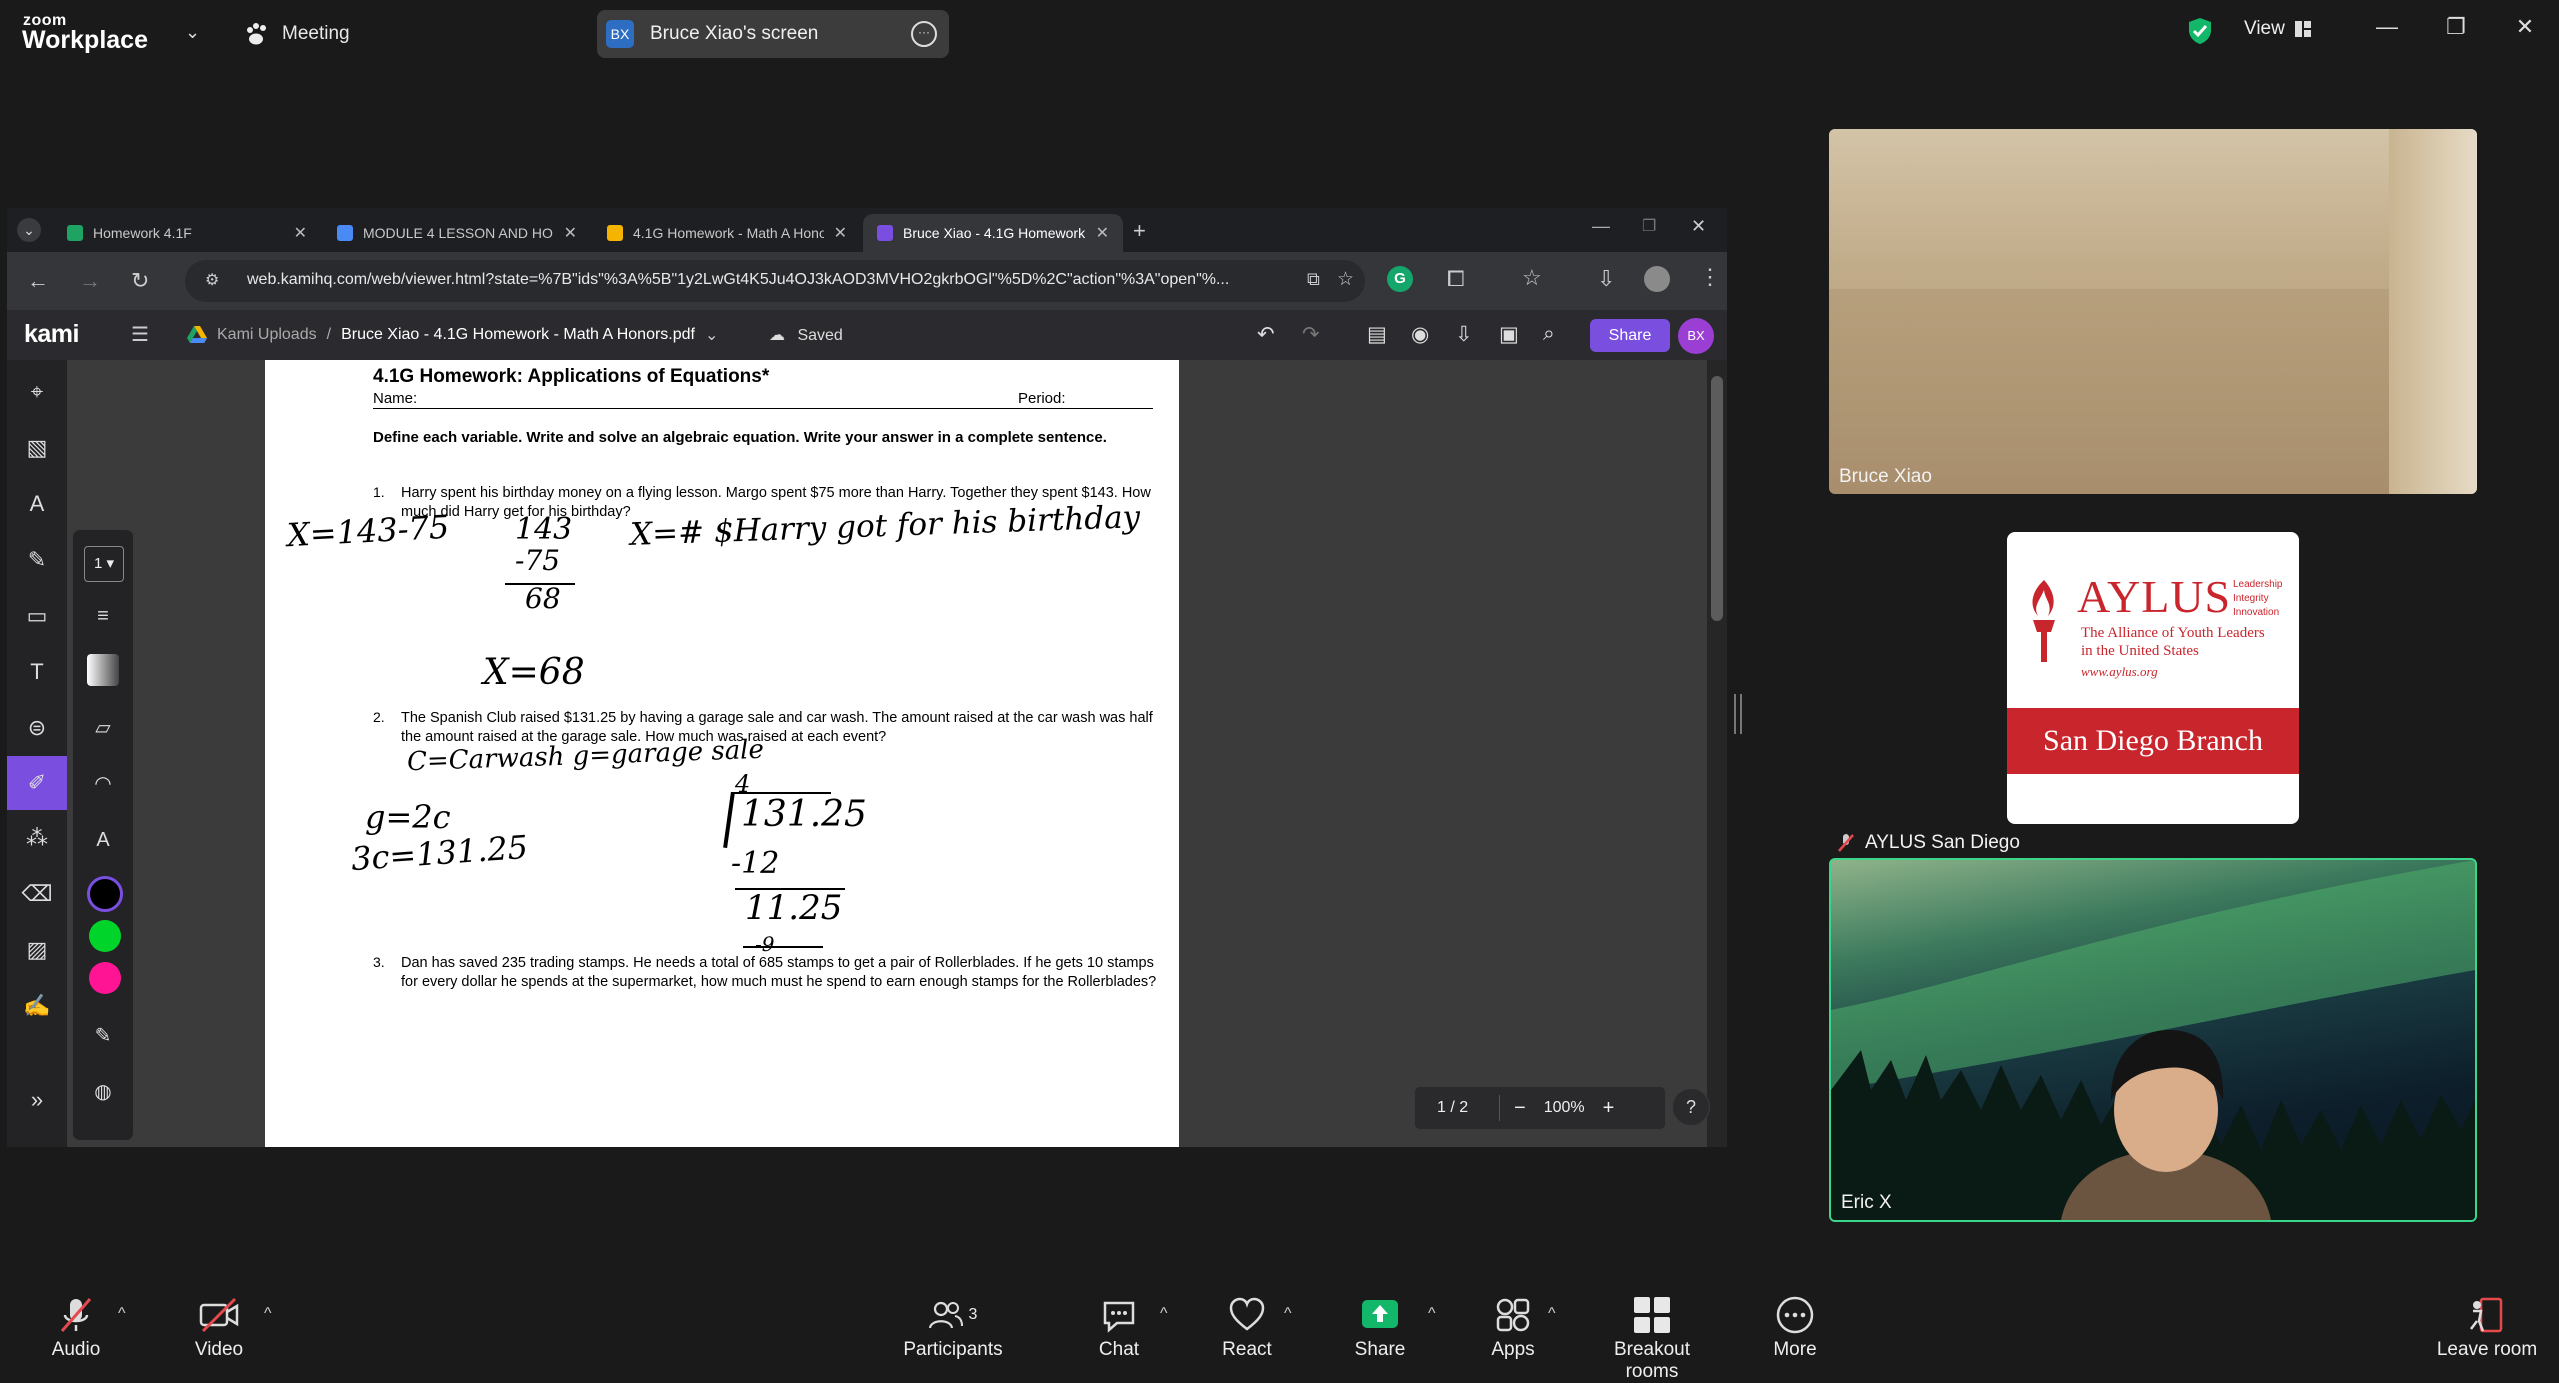 The height and width of the screenshot is (1383, 2559). I want to click on bookmark-star-icon: ☆, so click(1345, 279).